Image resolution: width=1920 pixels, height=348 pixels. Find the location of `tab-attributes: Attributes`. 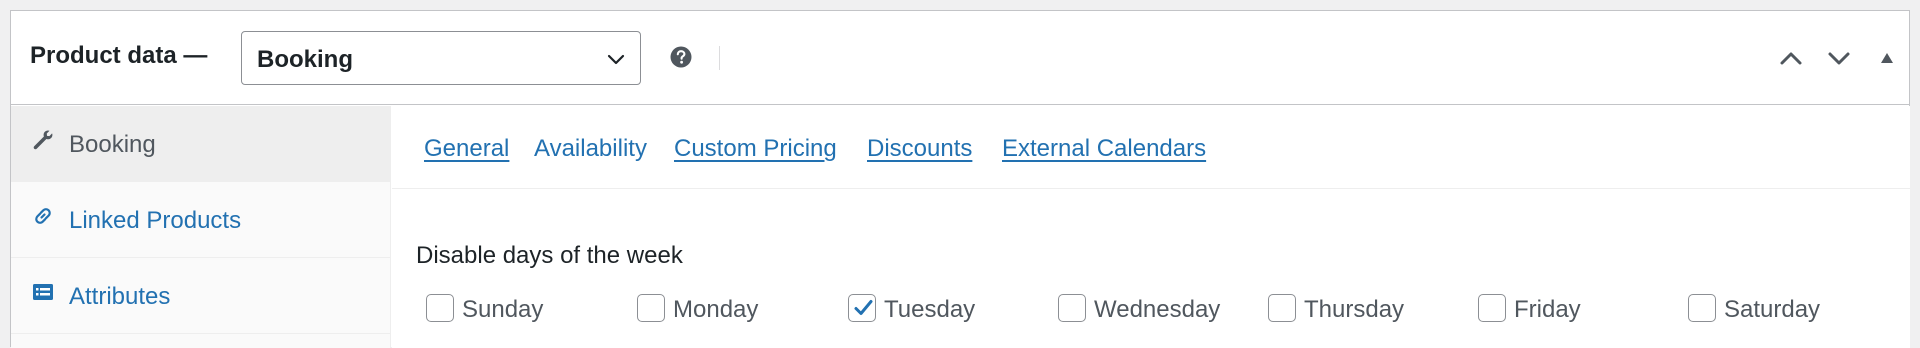

tab-attributes: Attributes is located at coordinates (201, 296).